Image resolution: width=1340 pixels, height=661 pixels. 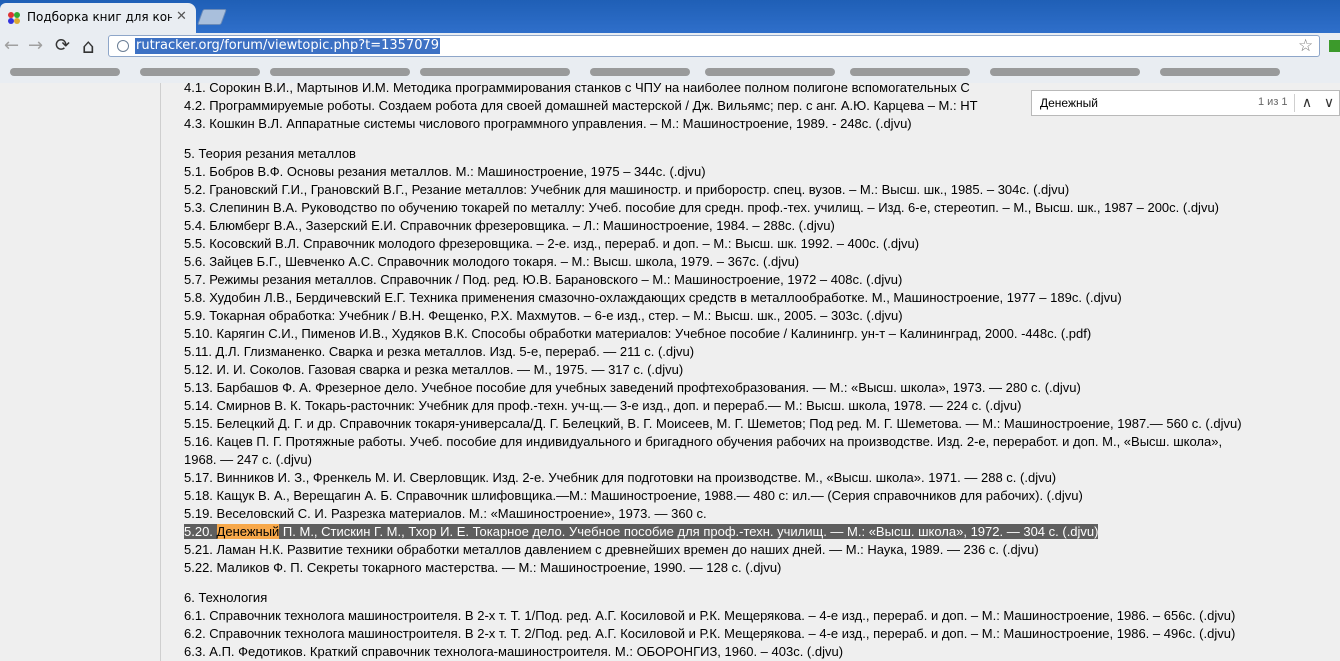 I want to click on find-input: Денежный, so click(x=1069, y=103).